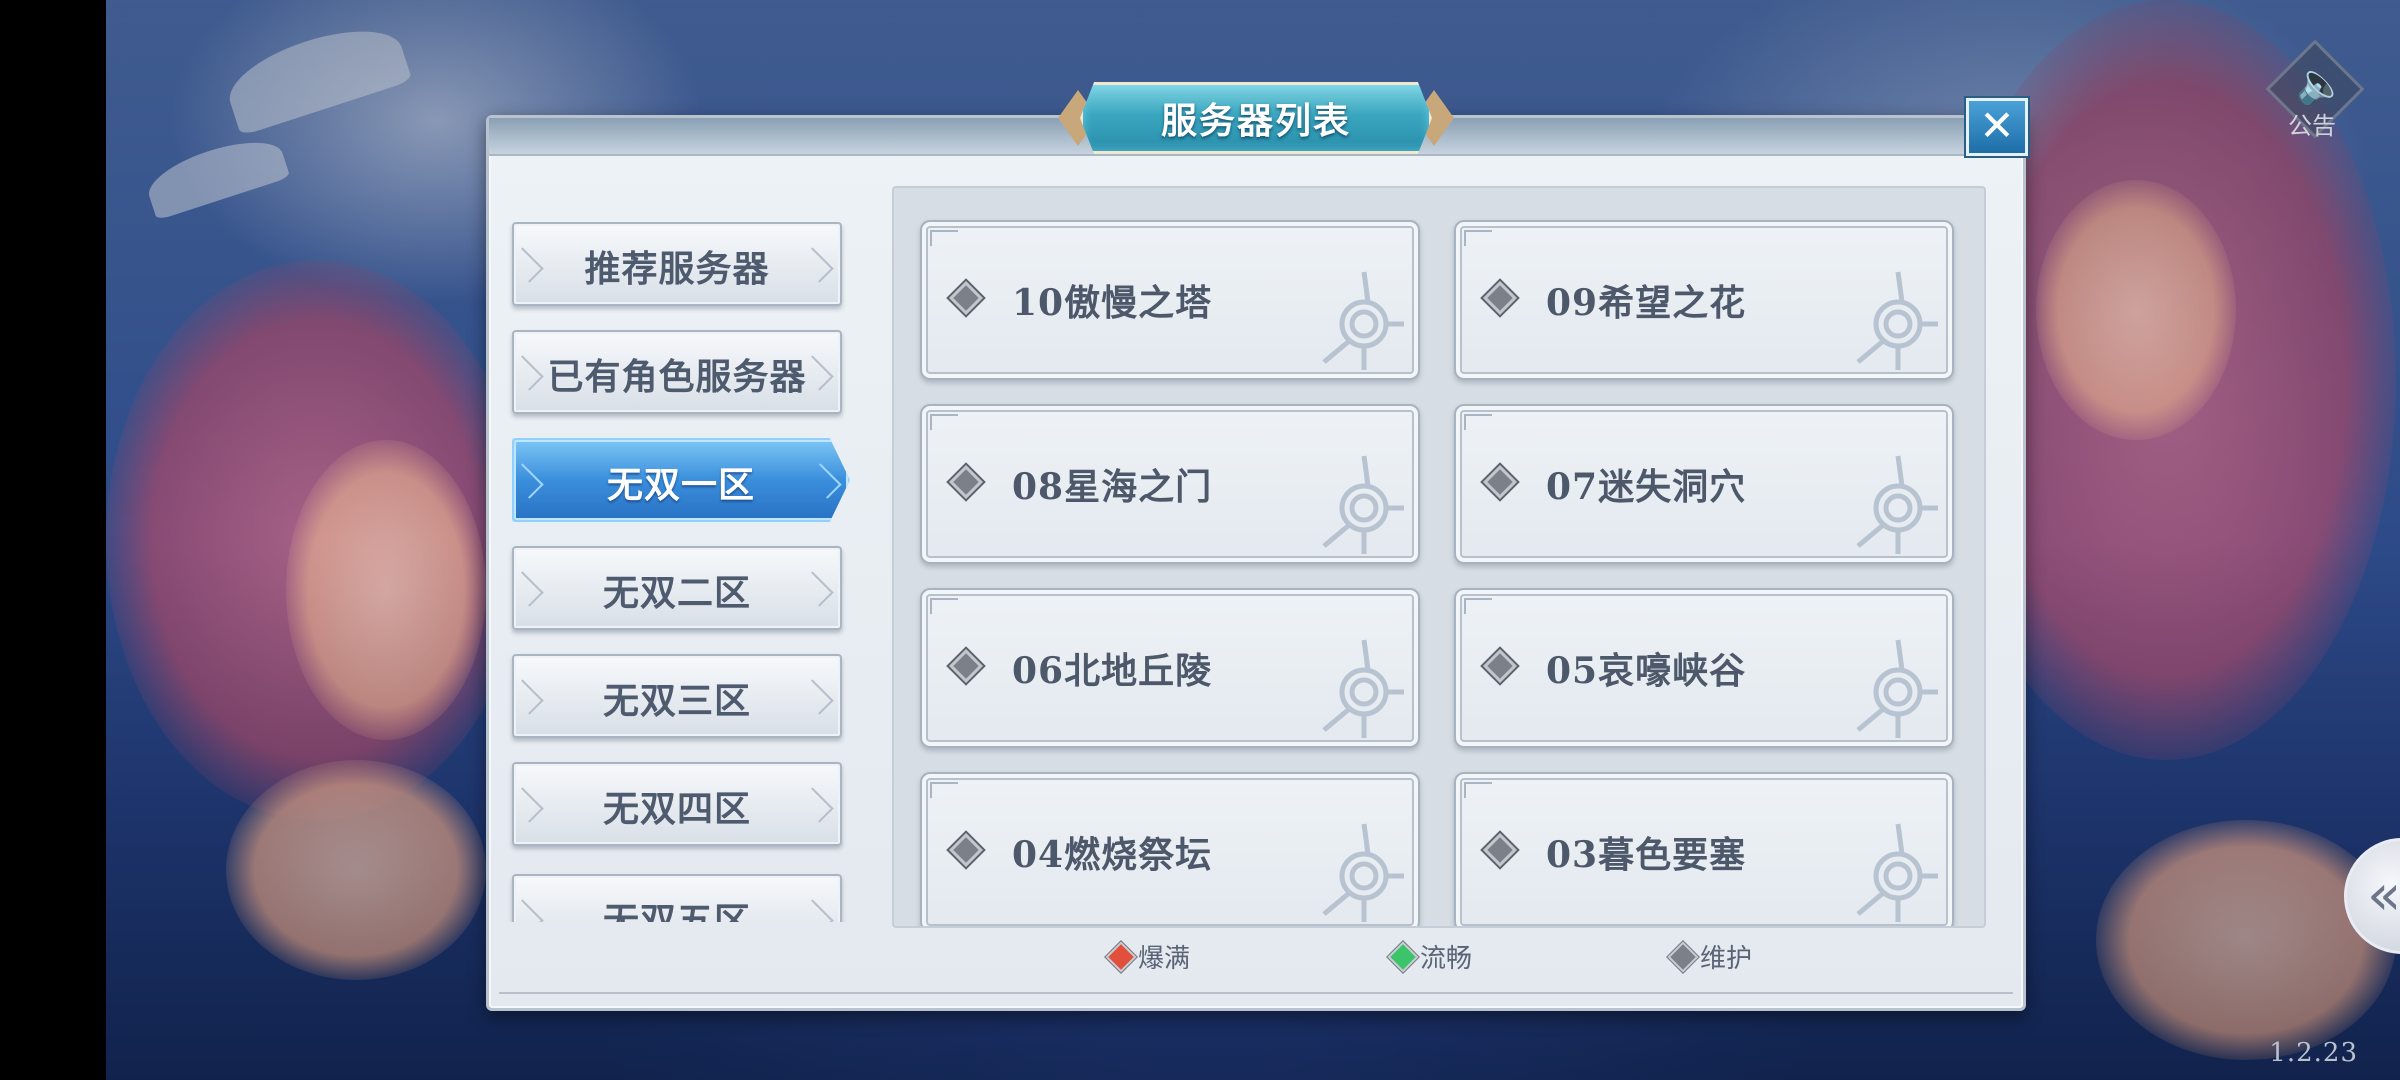 This screenshot has width=2400, height=1080. Describe the element at coordinates (676, 911) in the screenshot. I see `tab-label: 无双五区` at that location.